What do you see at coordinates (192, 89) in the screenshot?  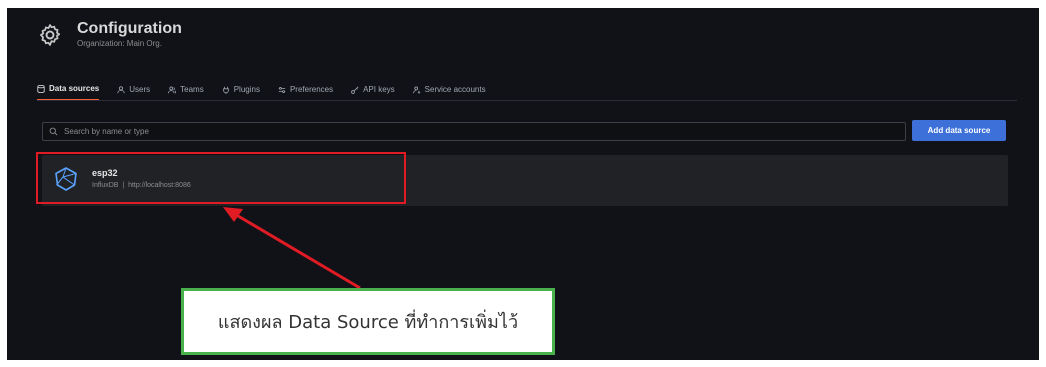 I see `tab-label: Teams` at bounding box center [192, 89].